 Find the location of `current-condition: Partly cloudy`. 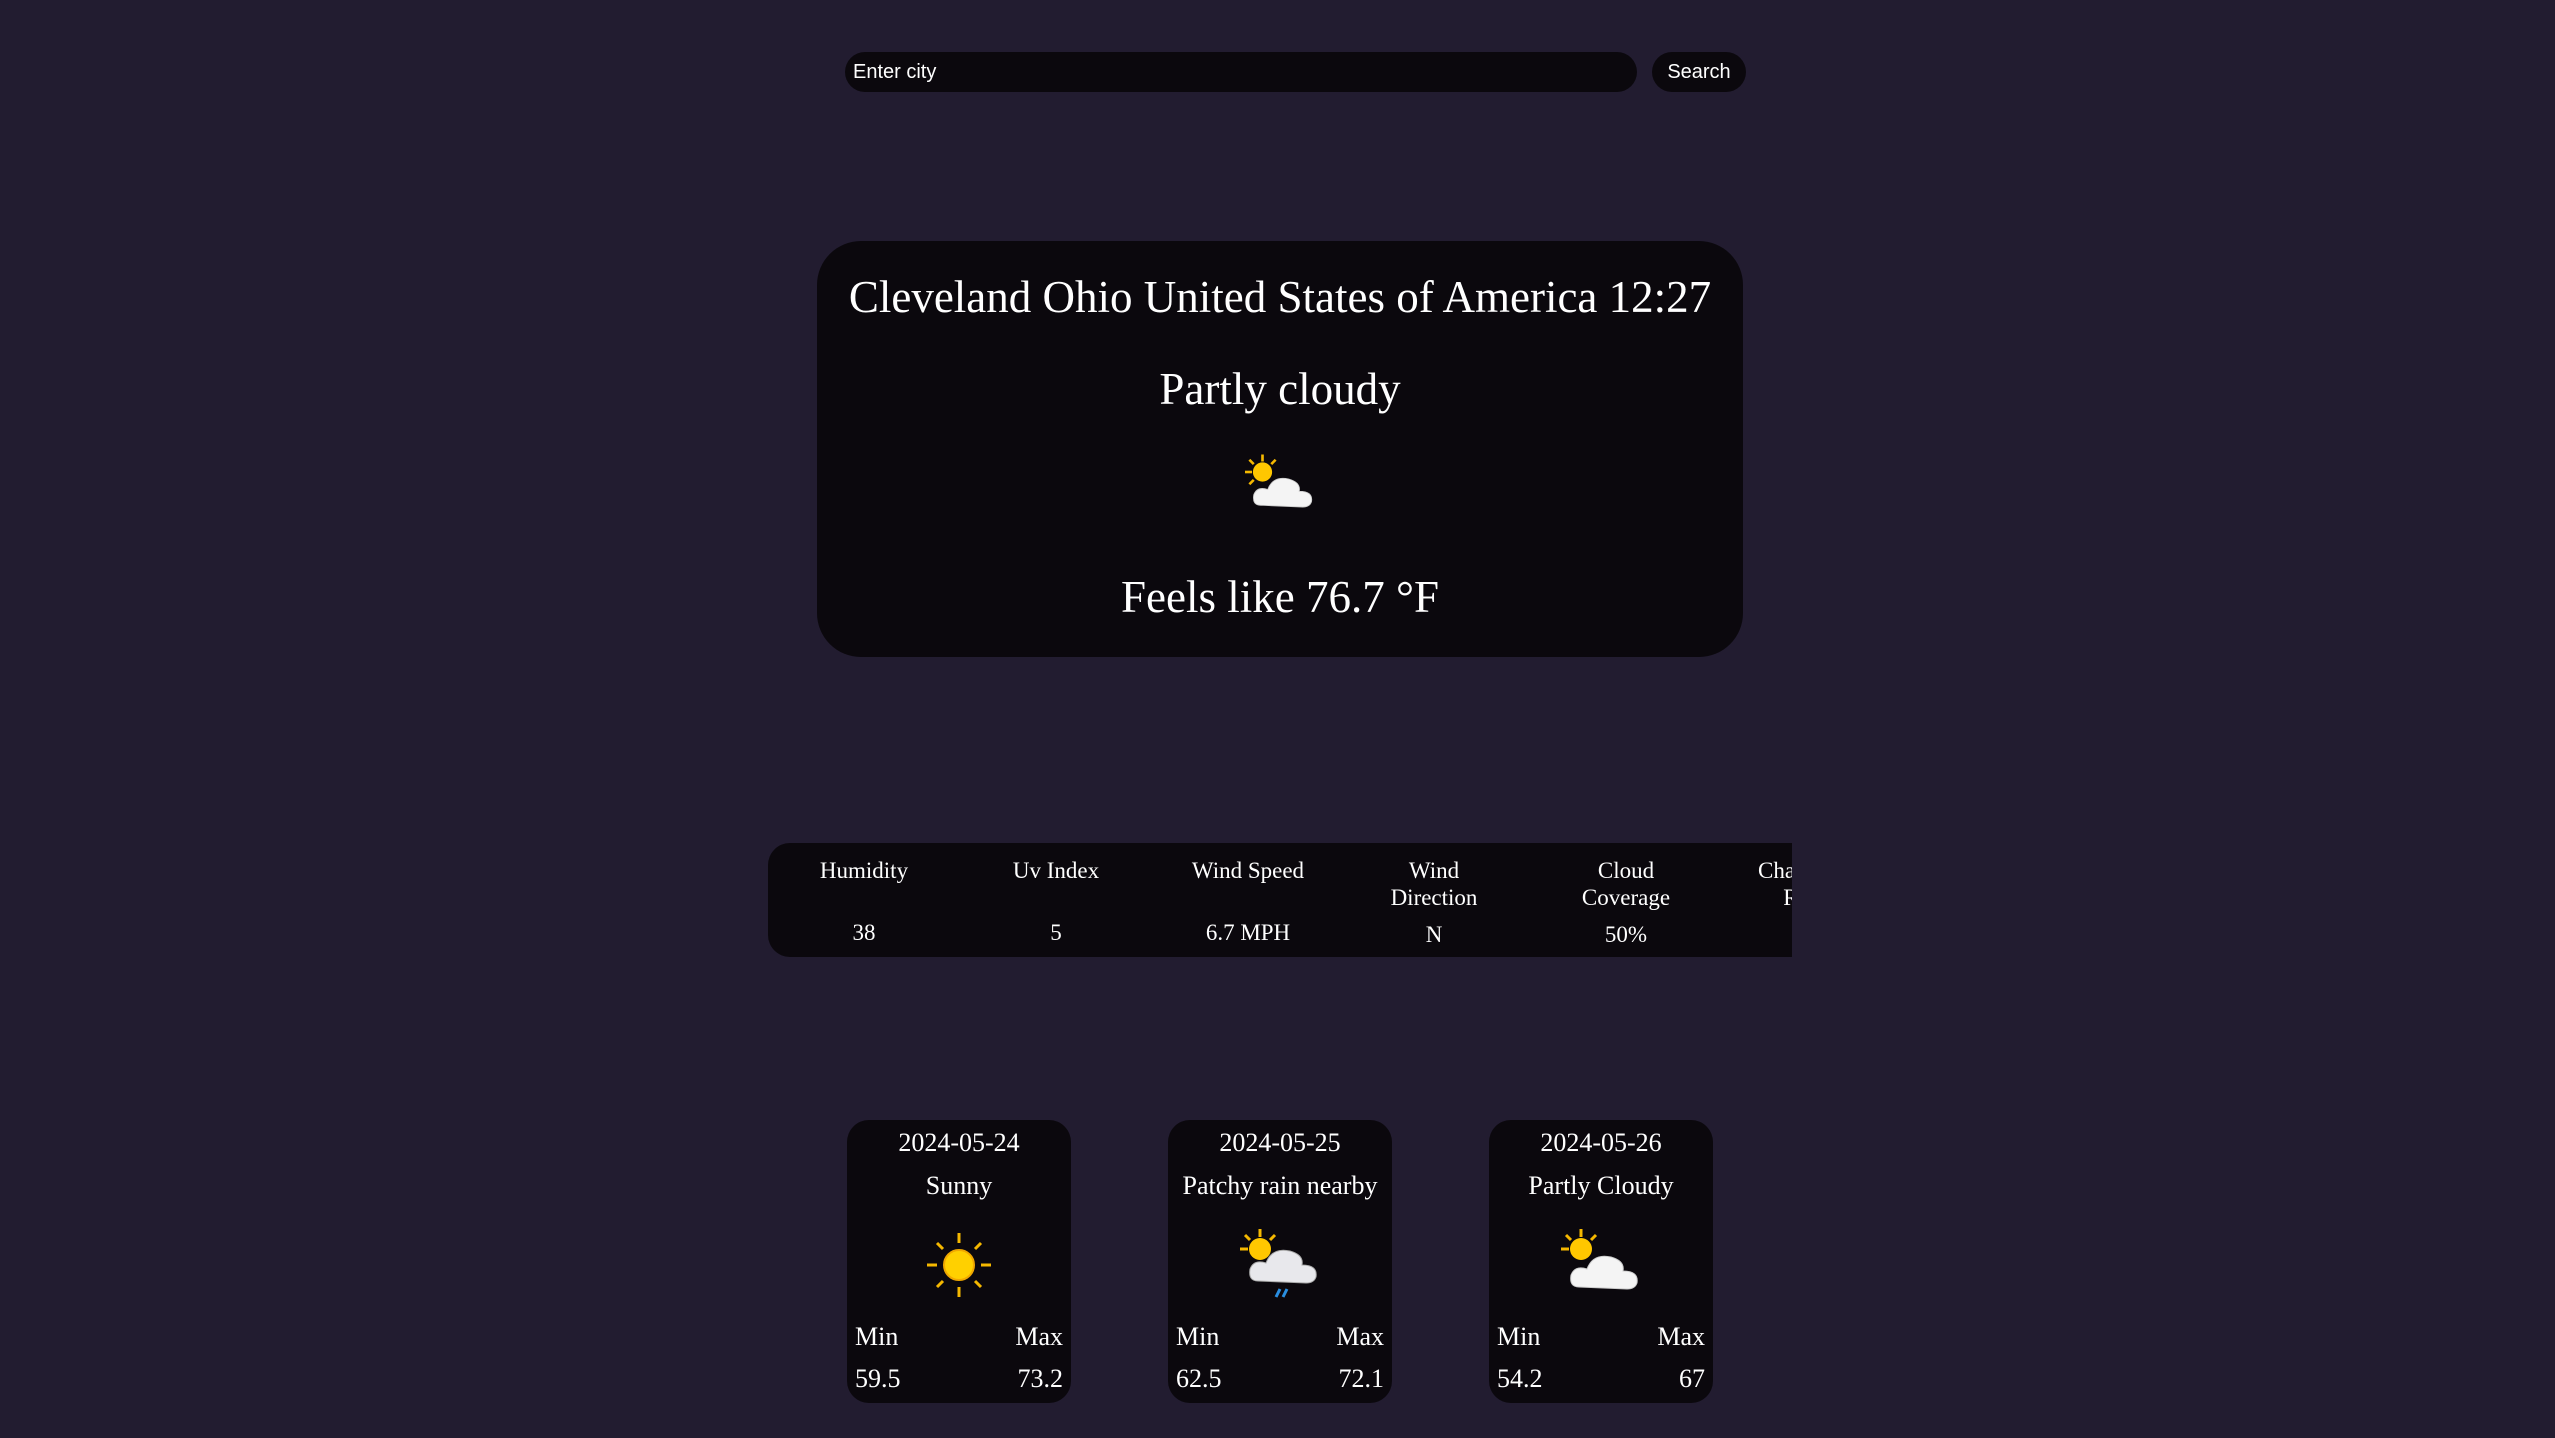

current-condition: Partly cloudy is located at coordinates (1280, 389).